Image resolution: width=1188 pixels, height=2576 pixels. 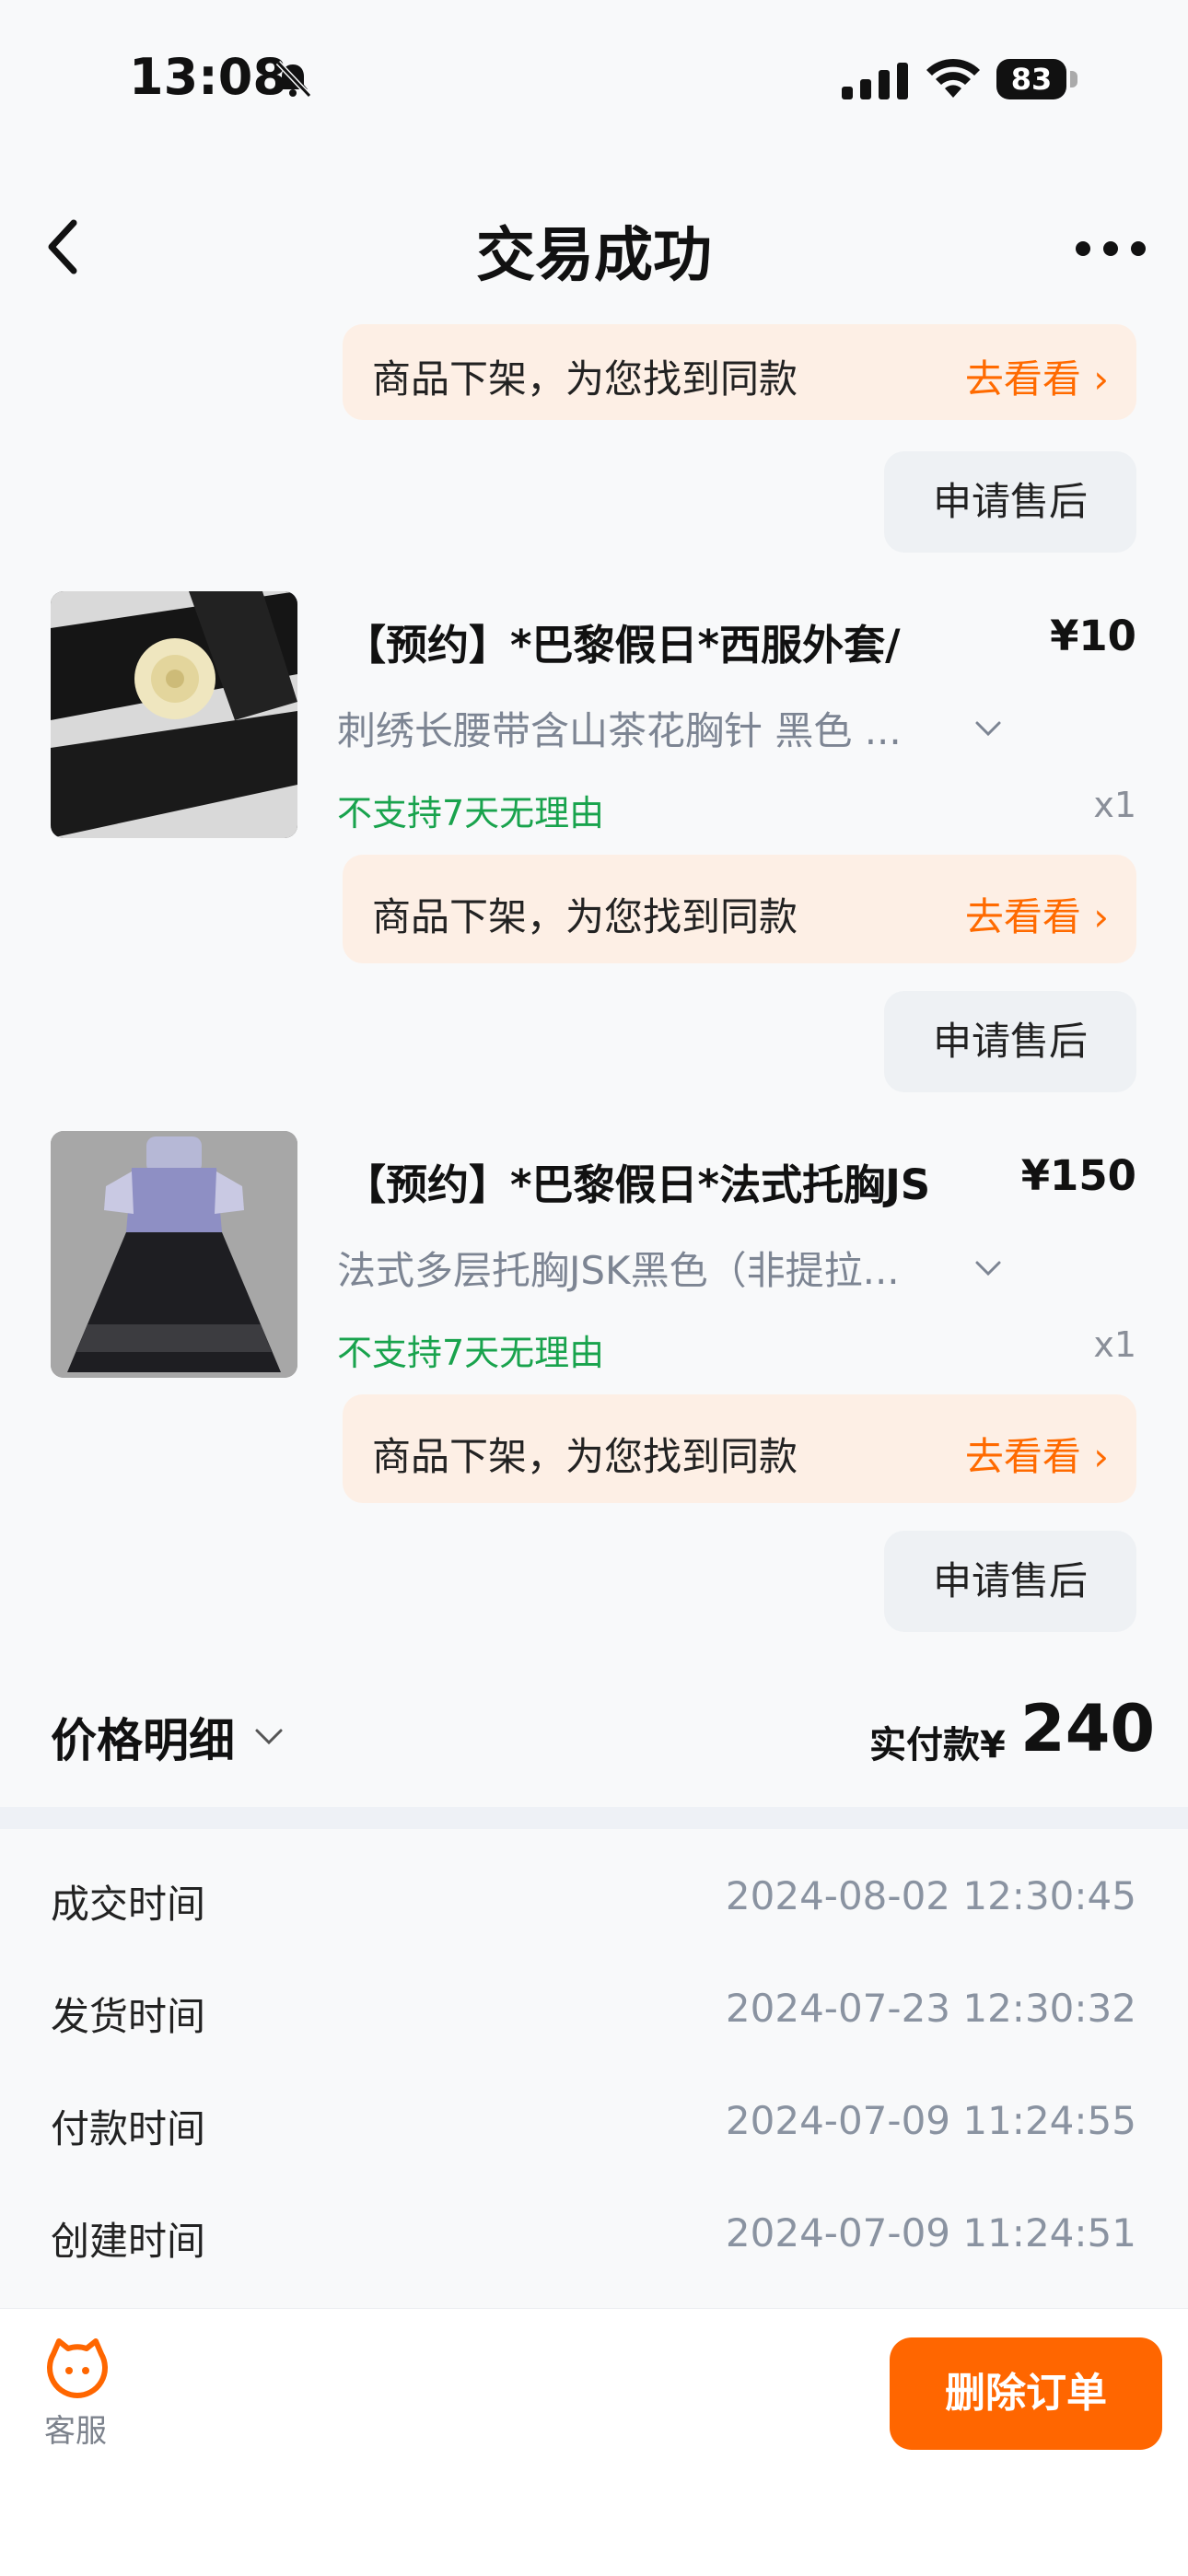 I want to click on battery-level: 83, so click(x=1031, y=79).